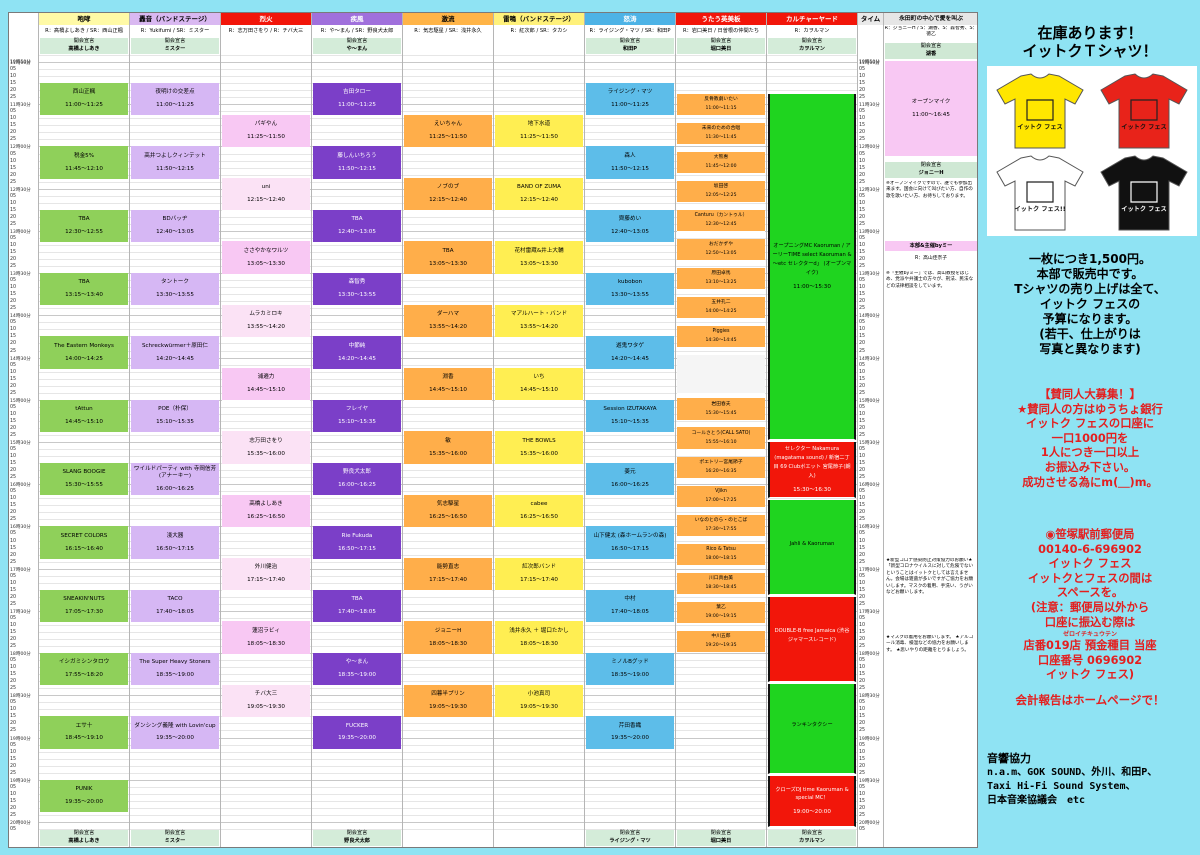  I want to click on performance-slot: BDバッヂ 12:40〜13:05, so click(175, 226).